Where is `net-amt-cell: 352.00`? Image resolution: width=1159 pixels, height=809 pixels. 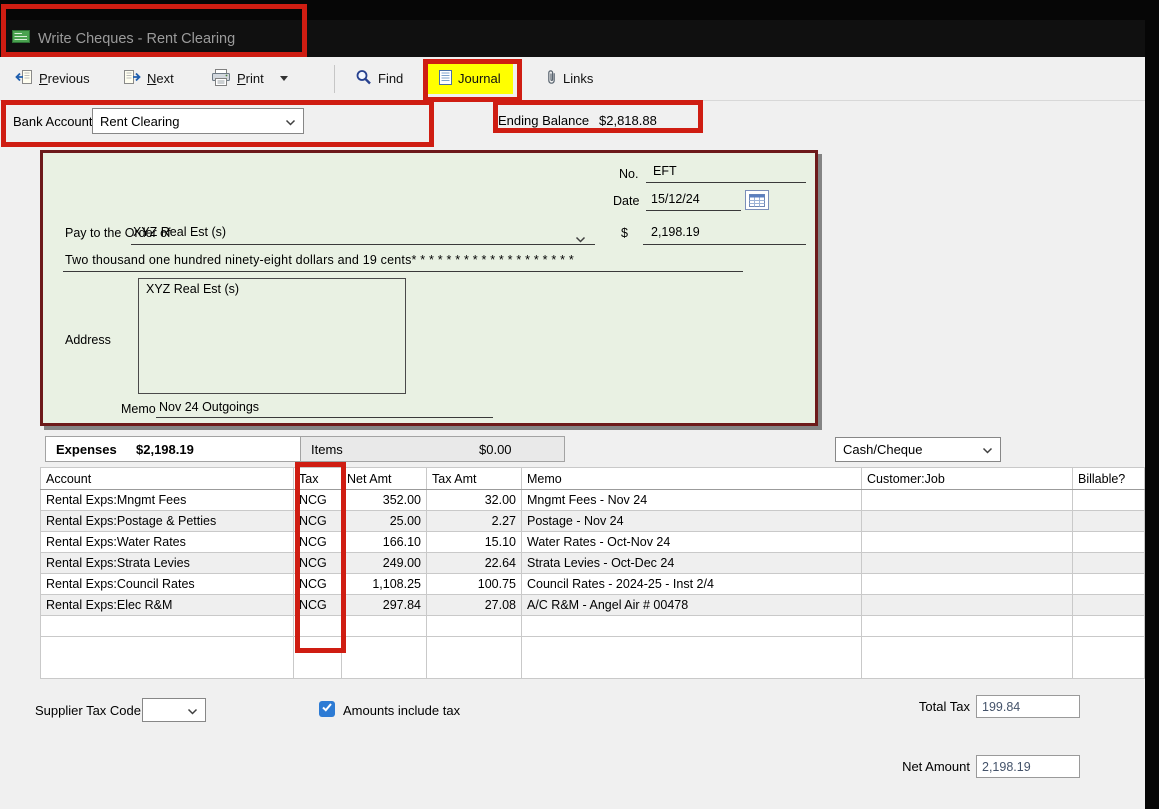
net-amt-cell: 352.00 is located at coordinates (384, 500).